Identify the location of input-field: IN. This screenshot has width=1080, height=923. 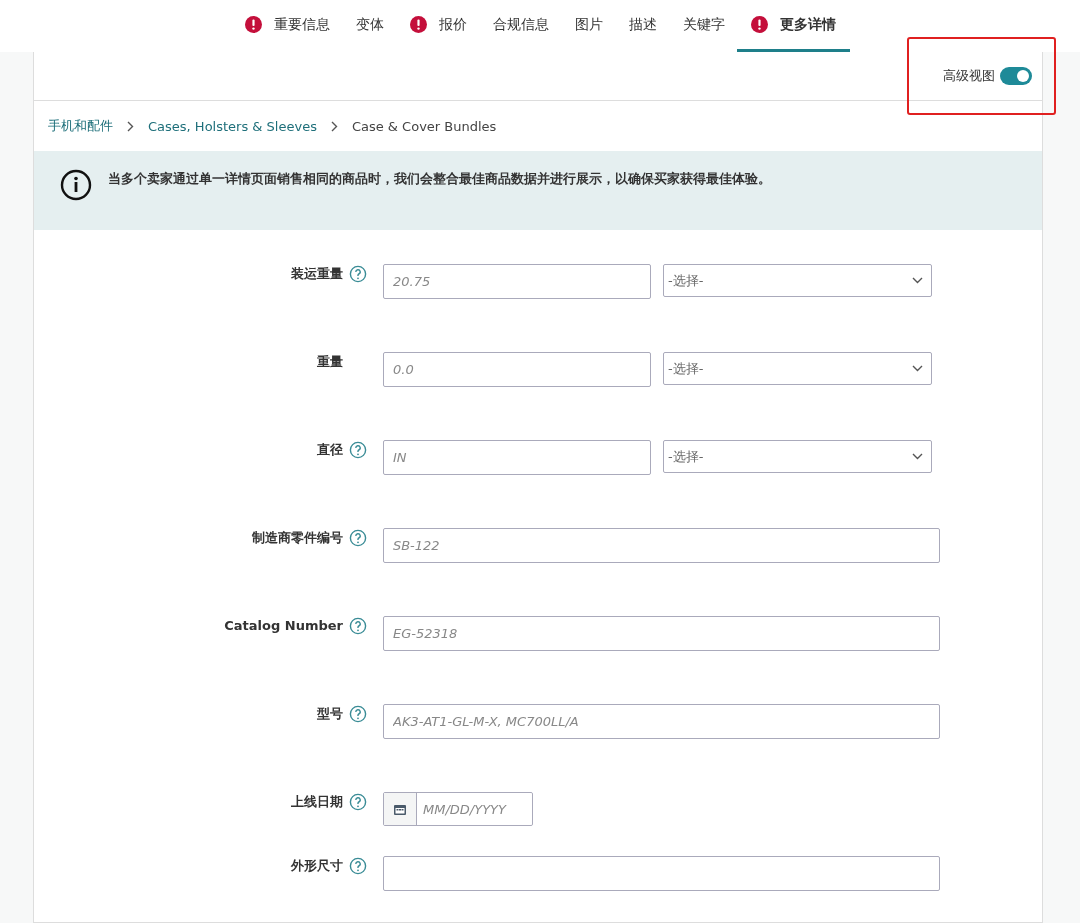
(517, 457).